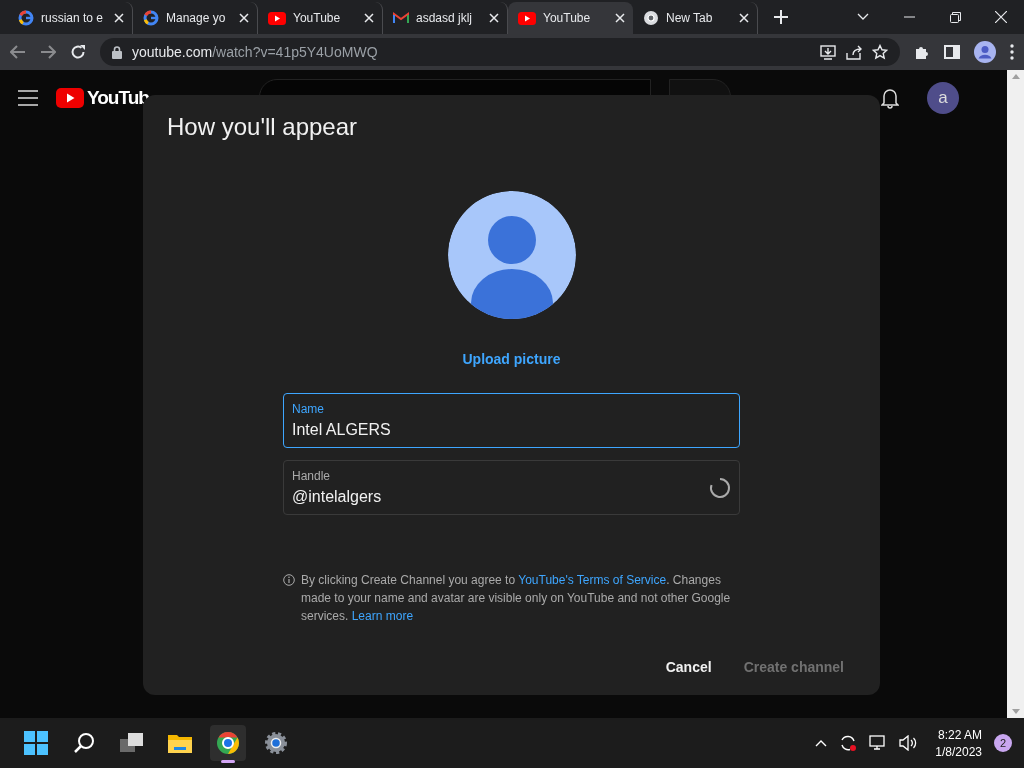 This screenshot has height=768, width=1024. I want to click on reload-icon, so click(78, 52).